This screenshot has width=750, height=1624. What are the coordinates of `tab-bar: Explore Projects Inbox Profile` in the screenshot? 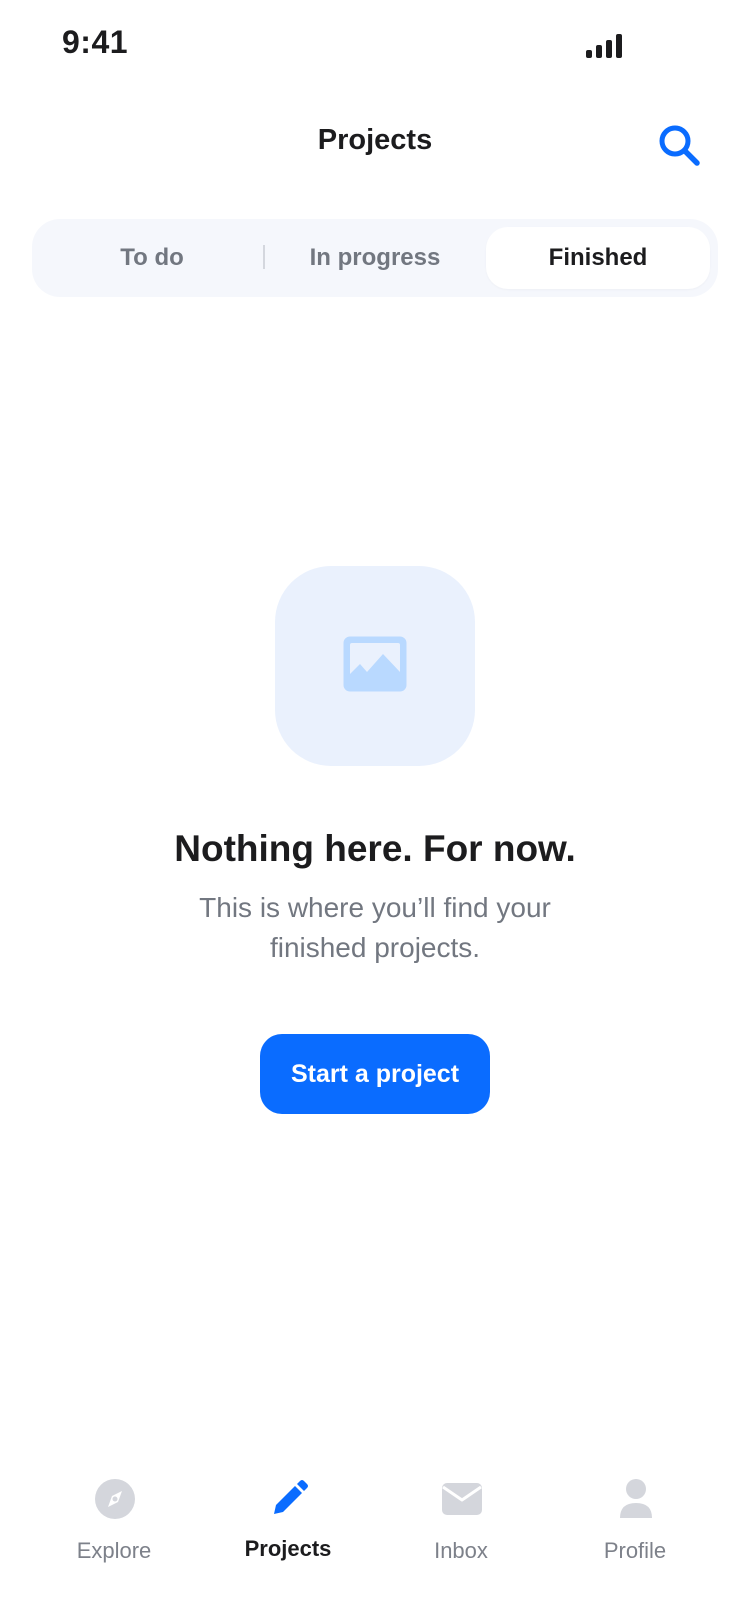 It's located at (375, 1542).